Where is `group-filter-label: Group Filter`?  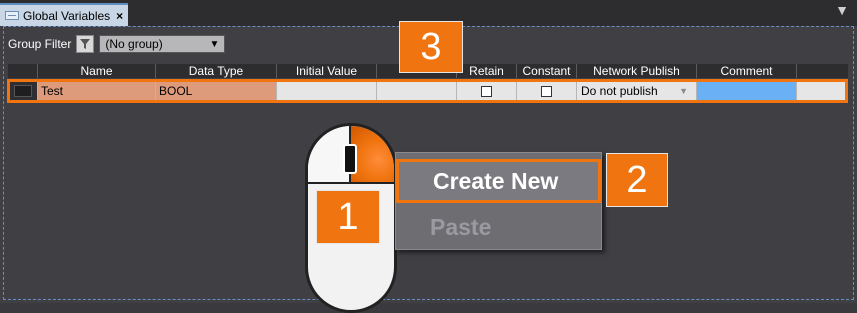 group-filter-label: Group Filter is located at coordinates (40, 44).